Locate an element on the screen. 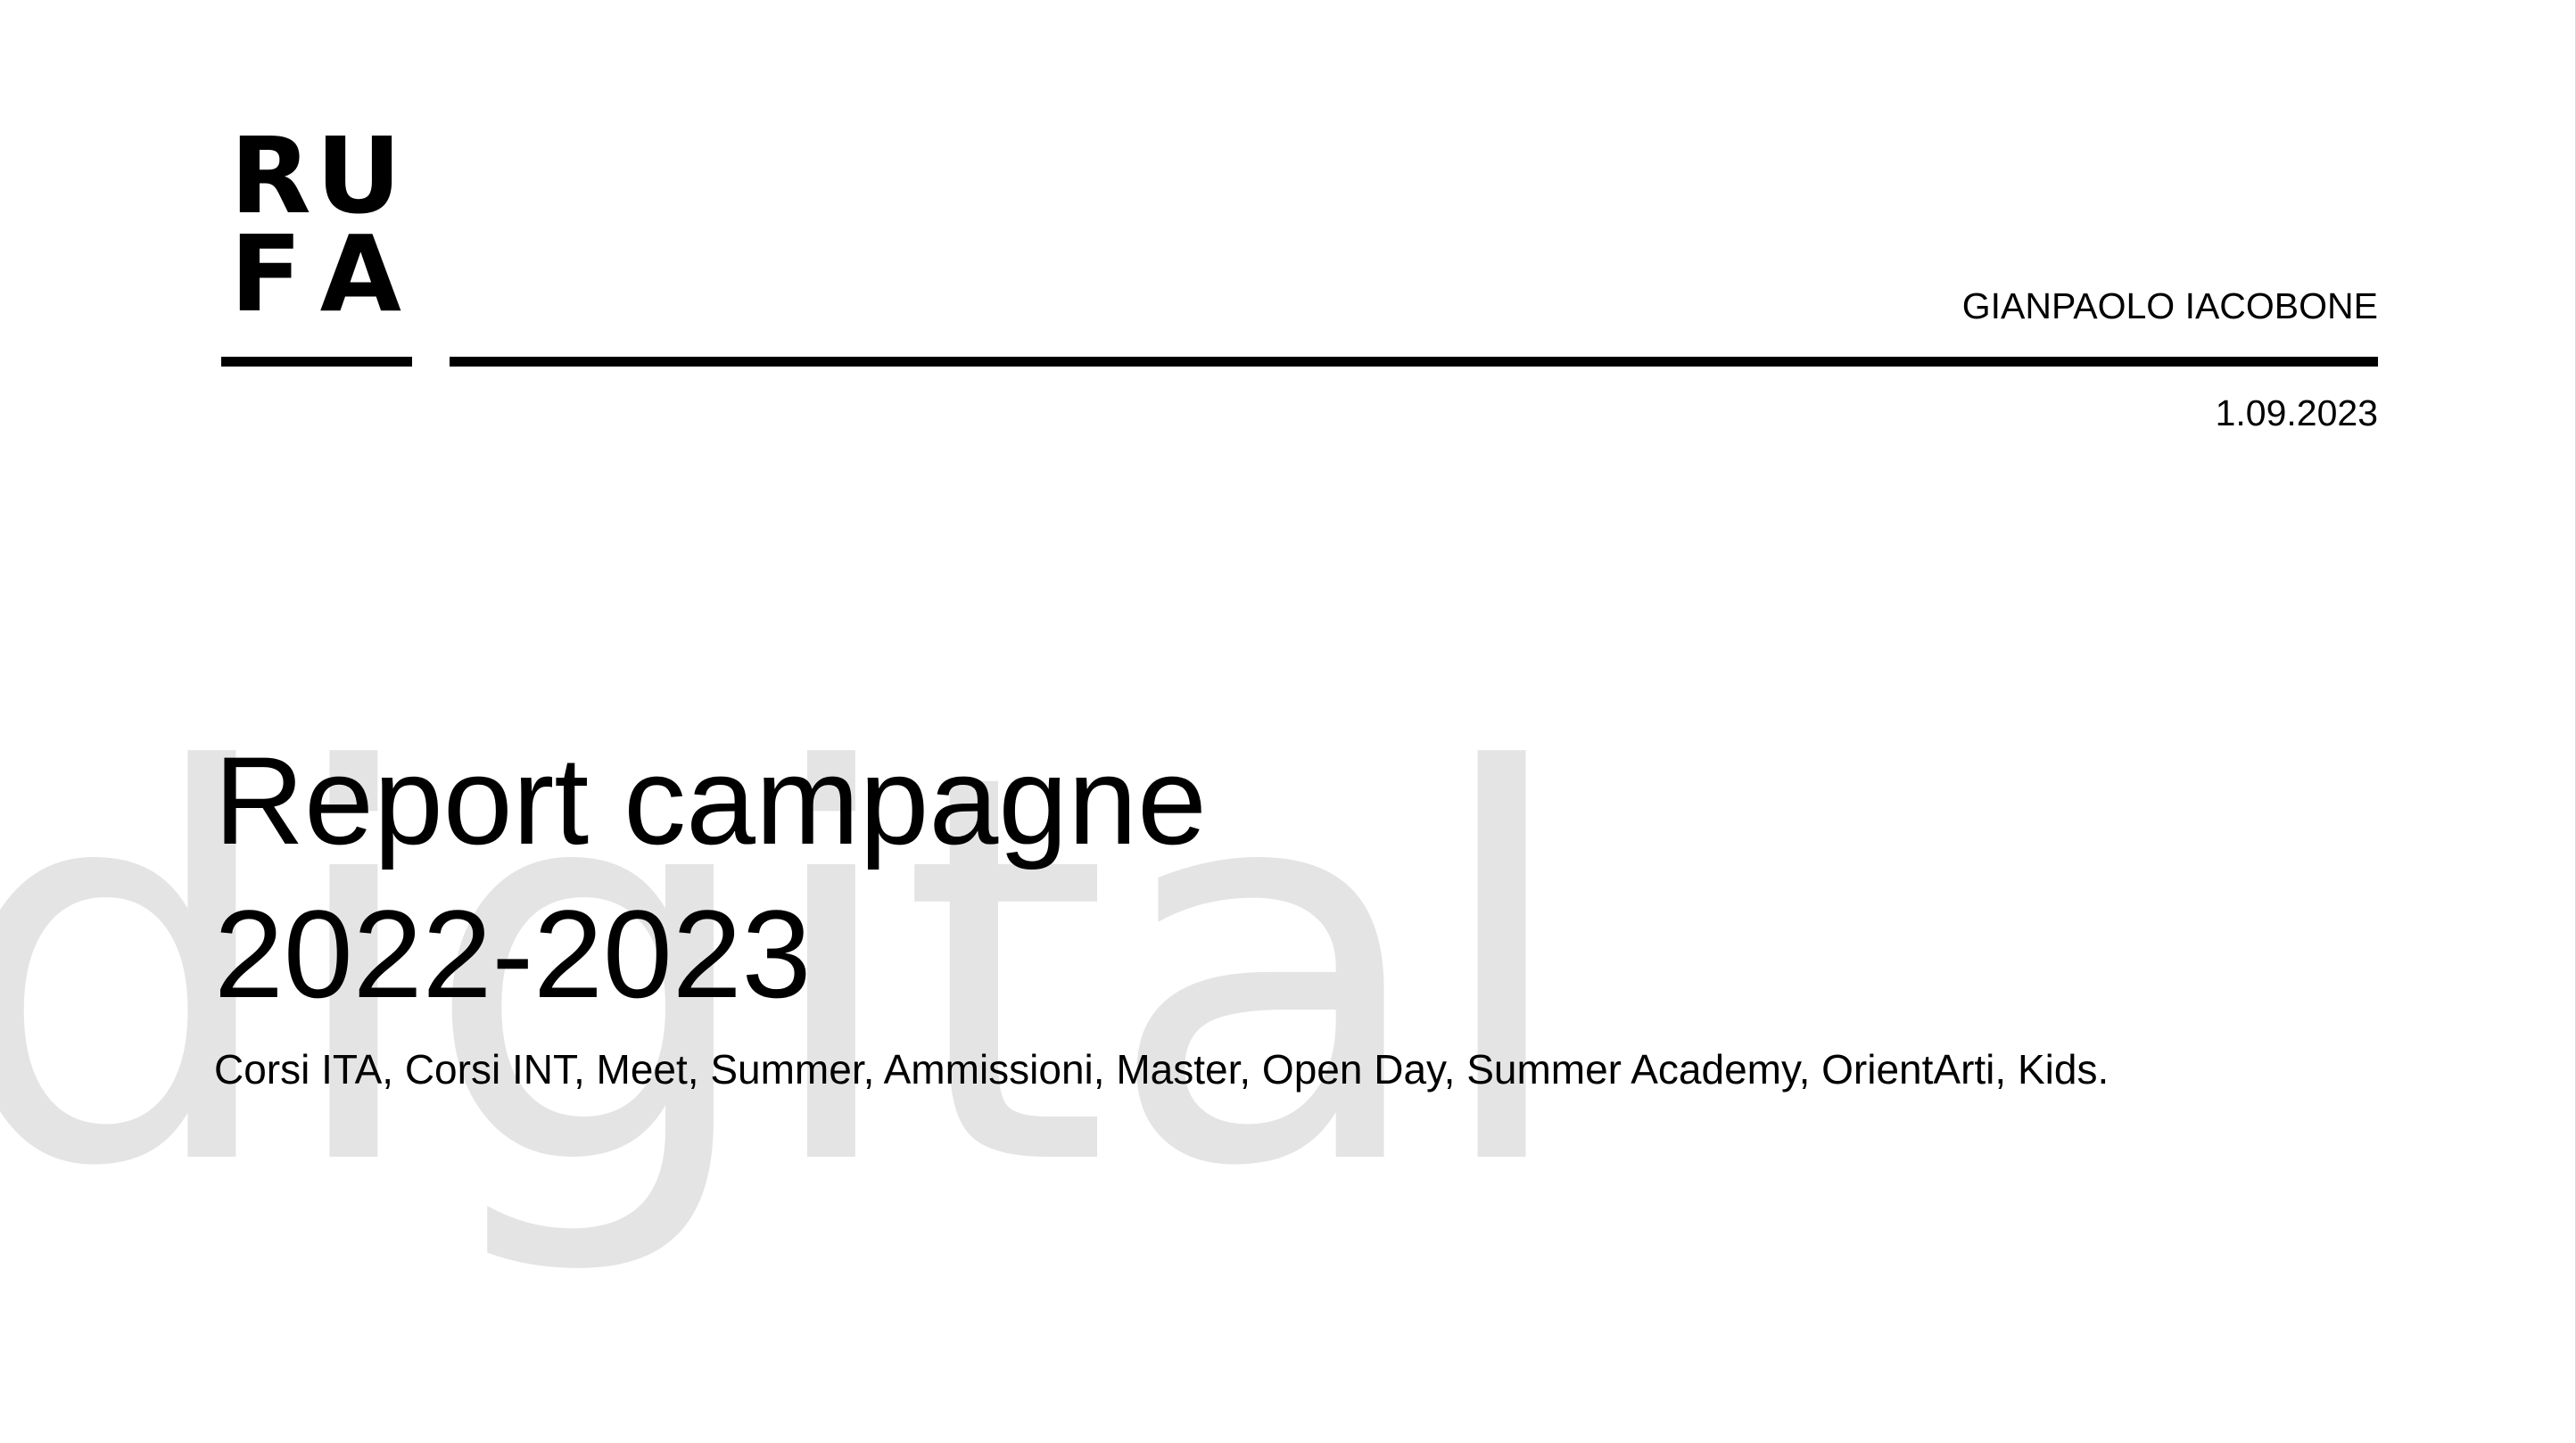 This screenshot has height=1443, width=2576. logo-row-top: R U is located at coordinates (315, 175).